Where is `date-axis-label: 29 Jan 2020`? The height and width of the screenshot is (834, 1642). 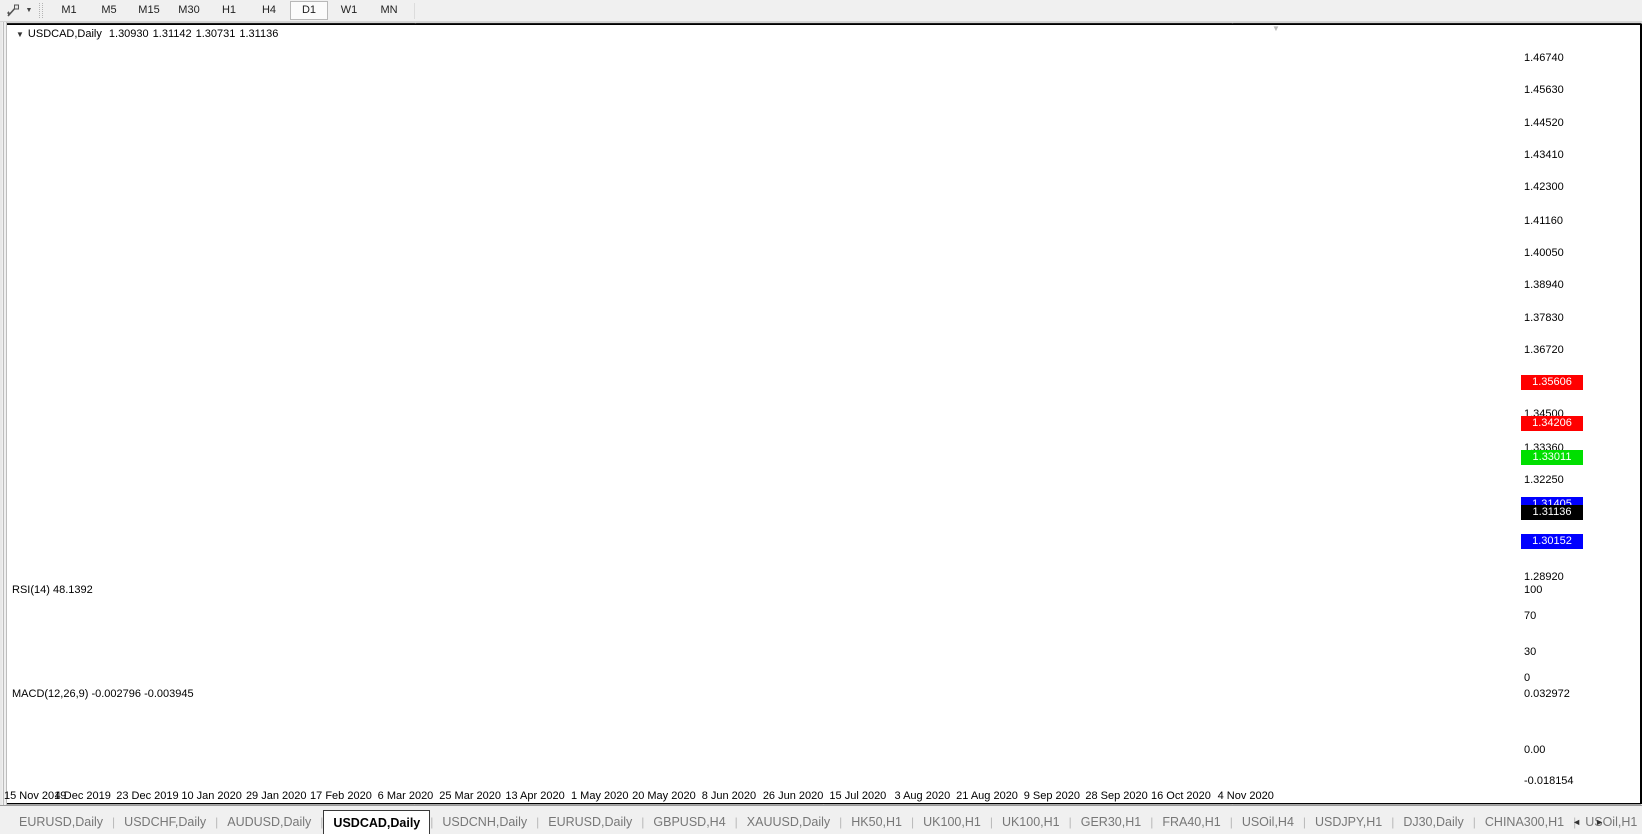 date-axis-label: 29 Jan 2020 is located at coordinates (276, 796).